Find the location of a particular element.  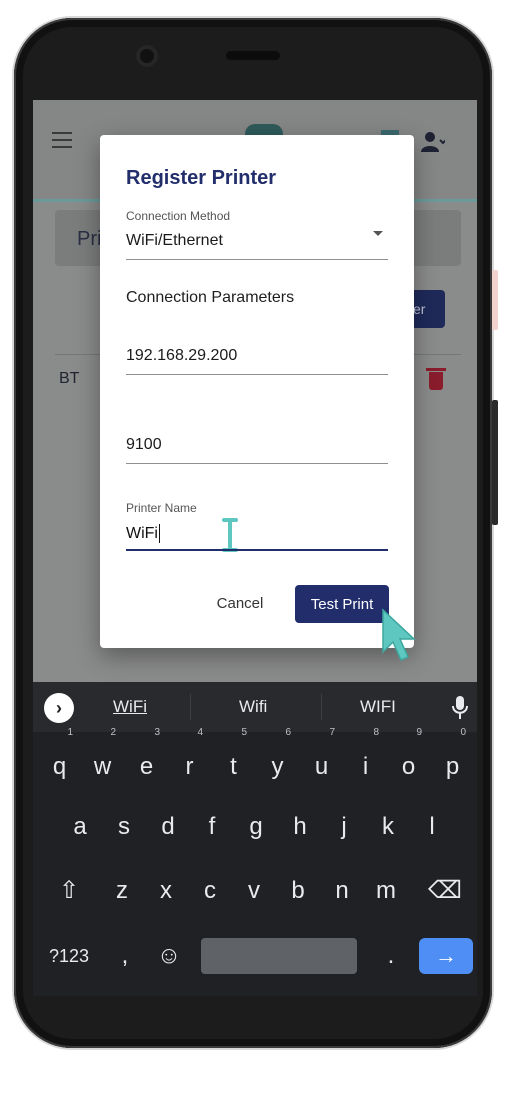

shift-key-icon: ⇧ is located at coordinates (69, 891).